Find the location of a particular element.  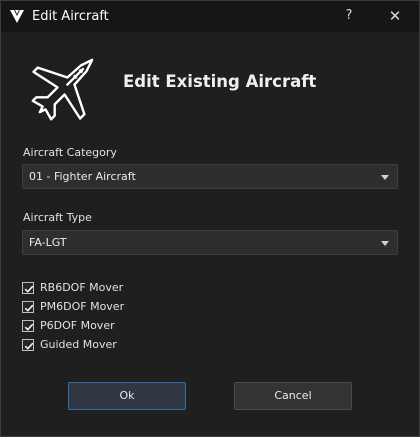

cancel-button: Cancel is located at coordinates (293, 396).